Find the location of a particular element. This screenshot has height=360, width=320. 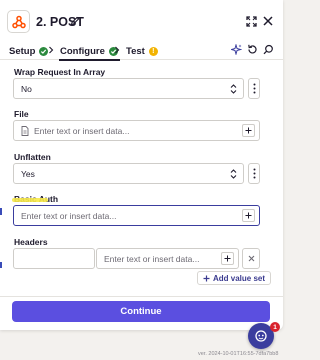

sparkle-icon is located at coordinates (236, 49).